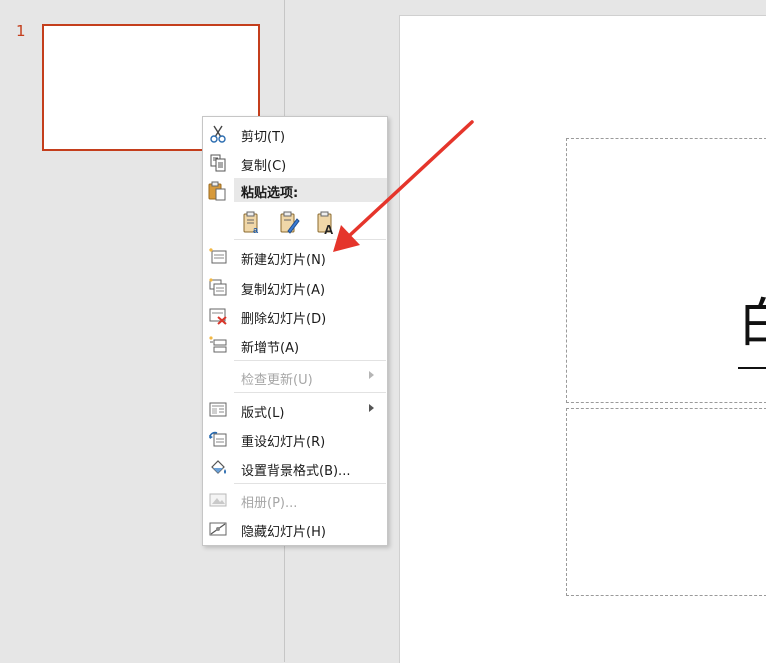 The image size is (766, 663). Describe the element at coordinates (752, 324) in the screenshot. I see `title-text: 白` at that location.